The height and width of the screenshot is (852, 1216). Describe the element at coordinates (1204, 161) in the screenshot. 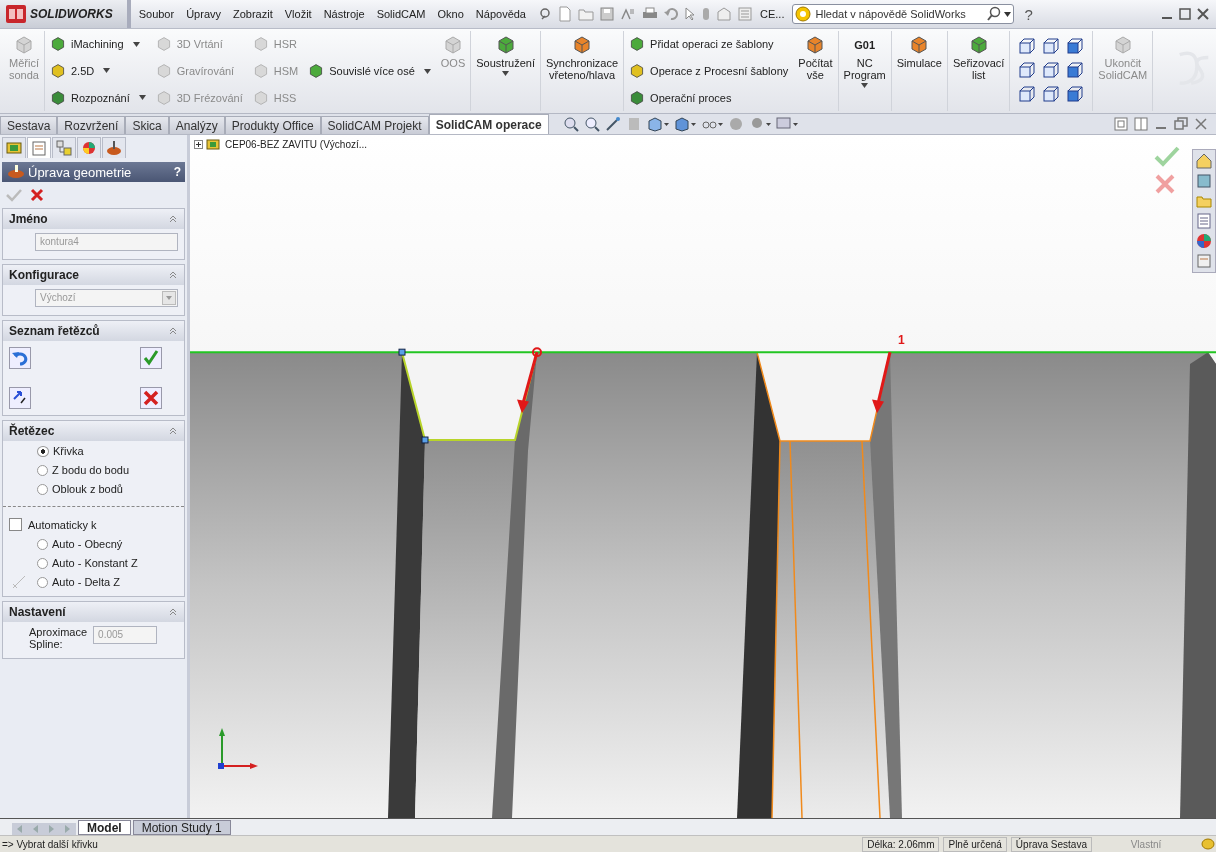

I see `house-icon` at that location.